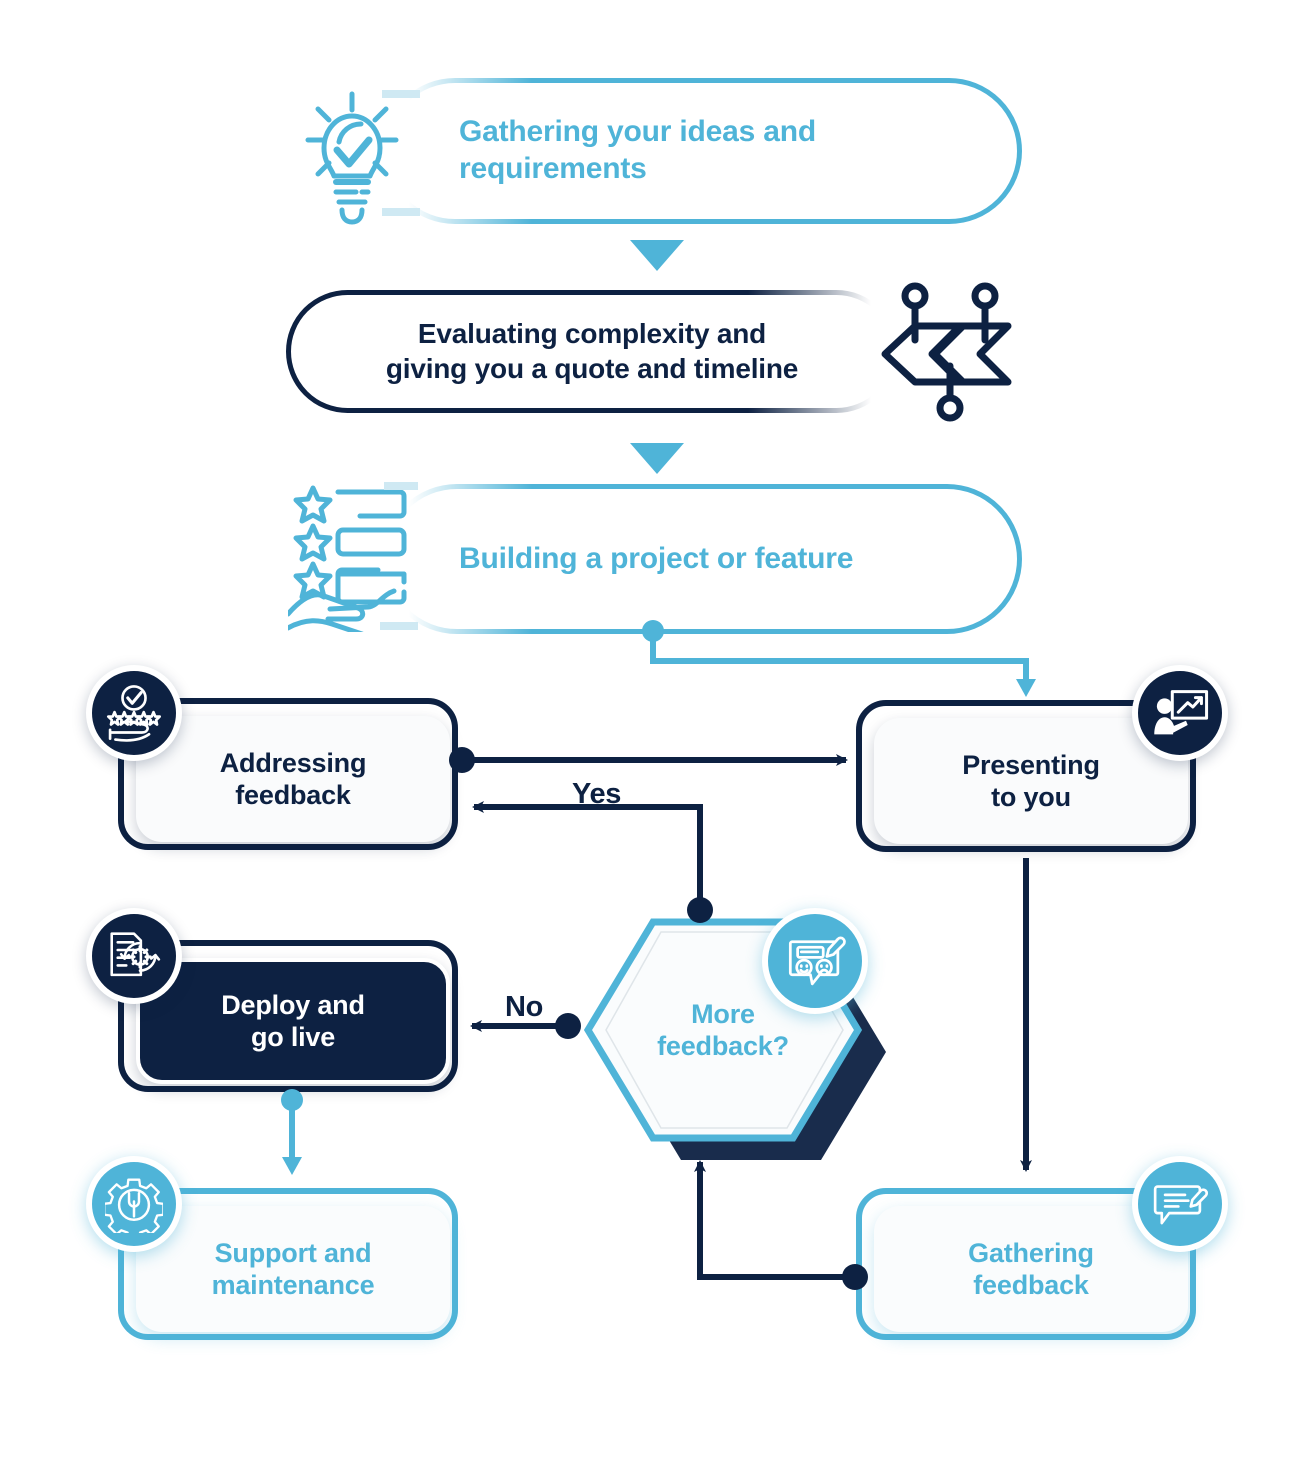 The width and height of the screenshot is (1307, 1461). I want to click on arrow-evaluating-to-building, so click(657, 458).